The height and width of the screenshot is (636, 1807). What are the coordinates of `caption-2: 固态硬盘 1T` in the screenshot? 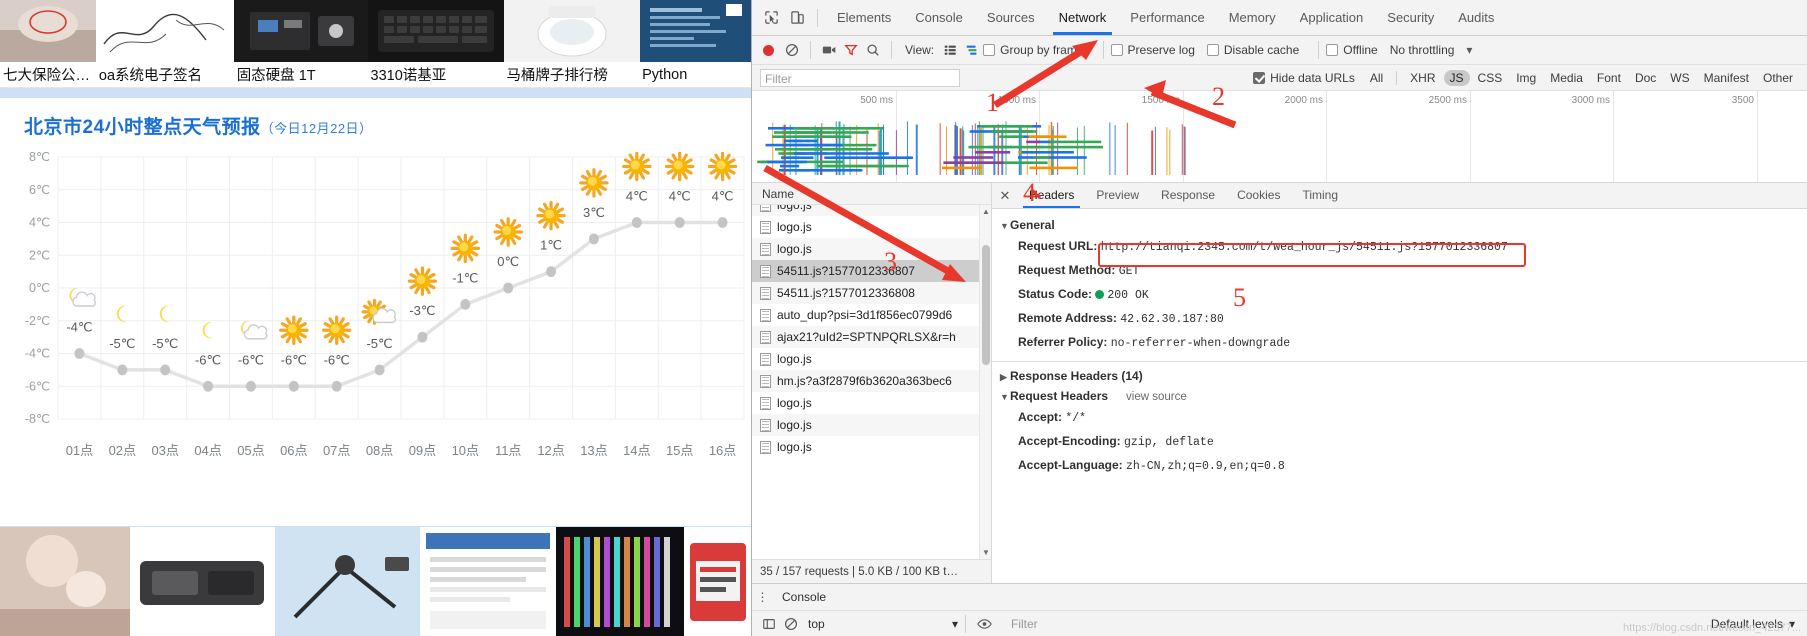 It's located at (301, 74).